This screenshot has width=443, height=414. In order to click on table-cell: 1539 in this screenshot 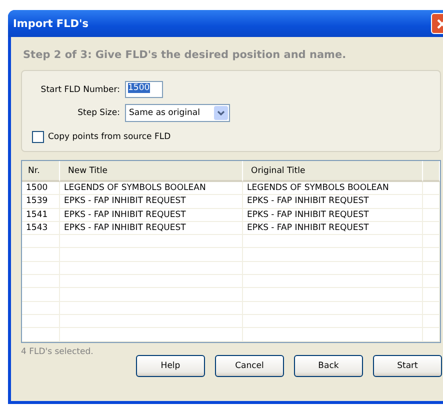, I will do `click(41, 202)`.